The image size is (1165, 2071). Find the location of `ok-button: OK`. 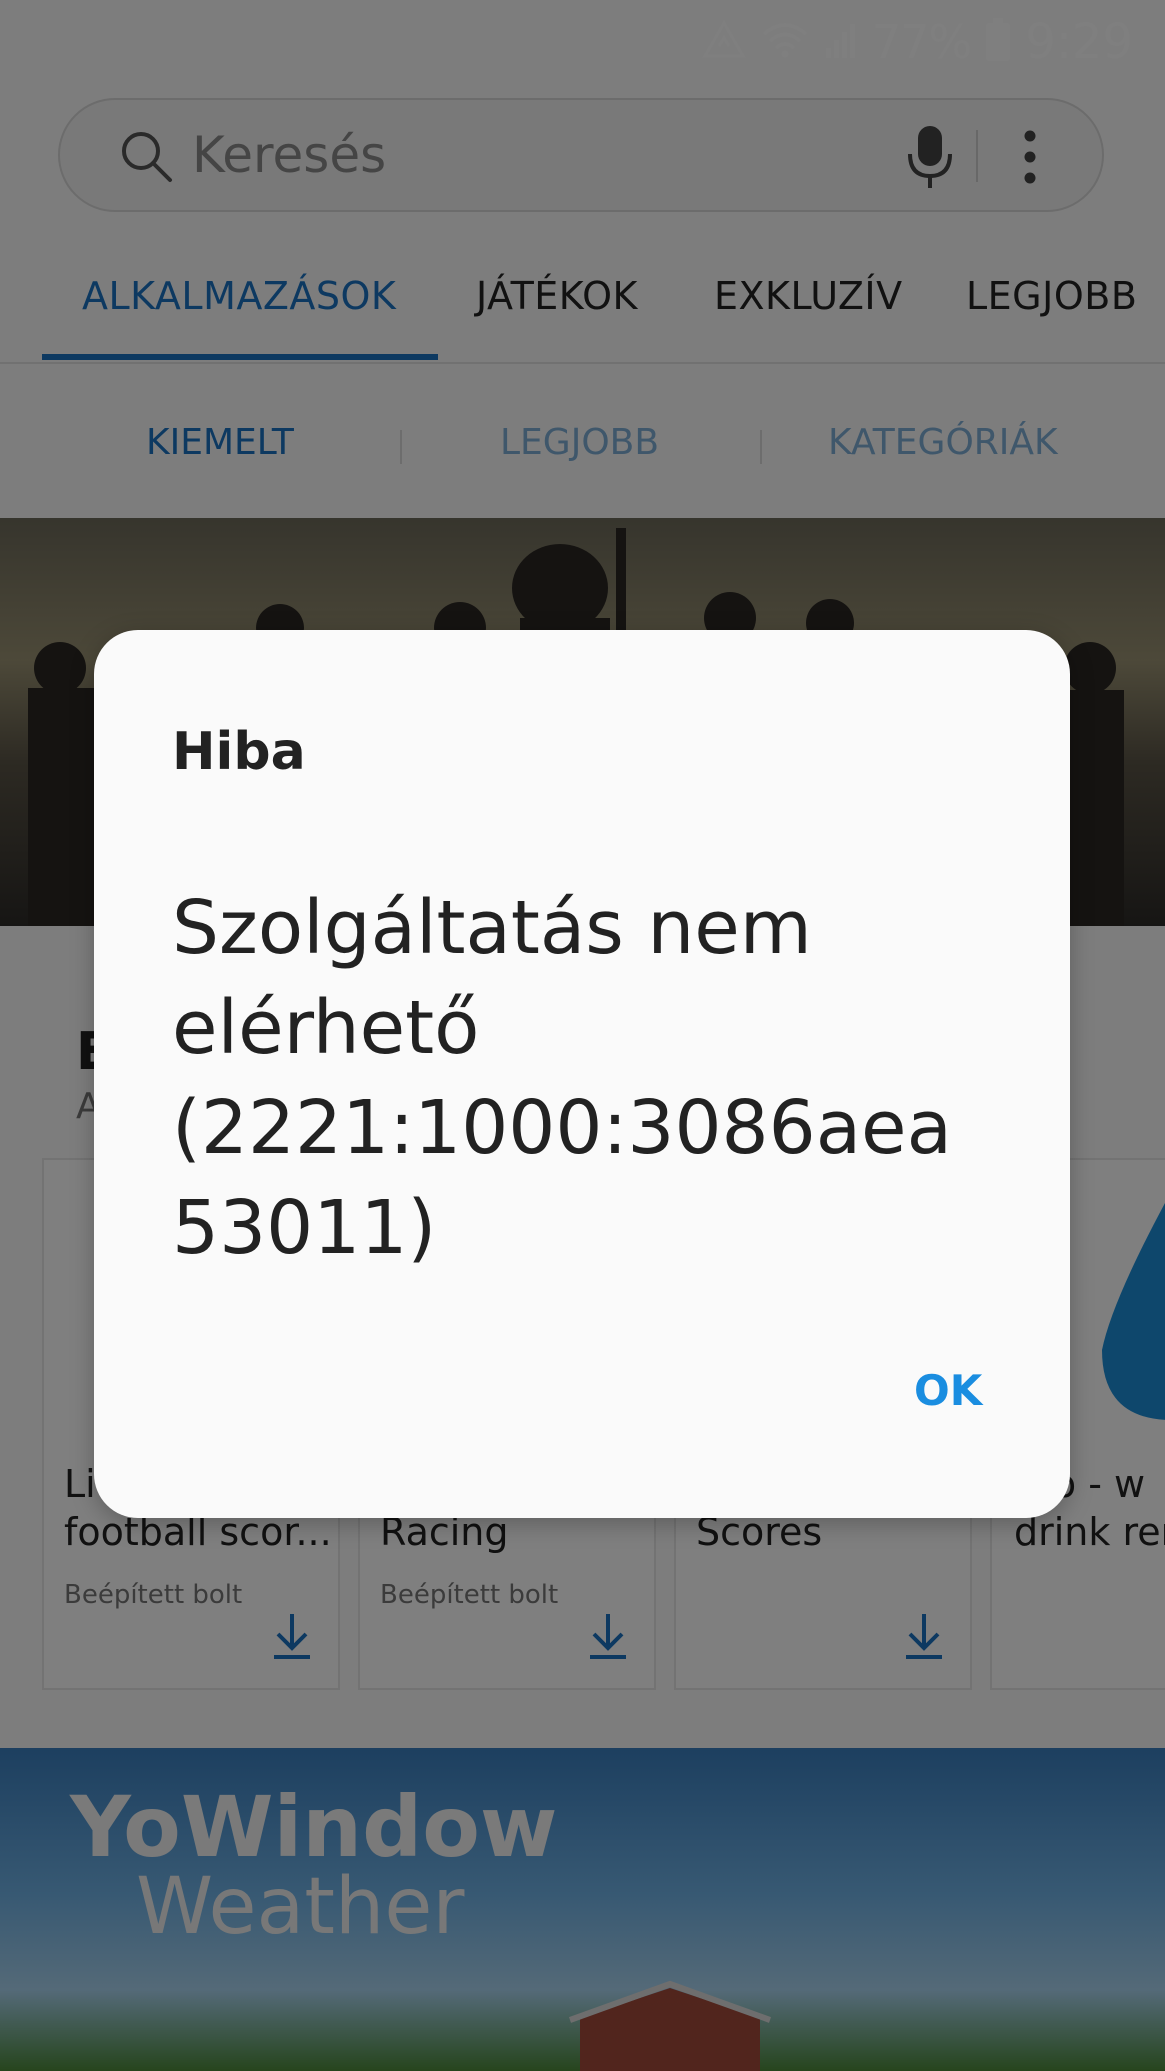

ok-button: OK is located at coordinates (948, 1390).